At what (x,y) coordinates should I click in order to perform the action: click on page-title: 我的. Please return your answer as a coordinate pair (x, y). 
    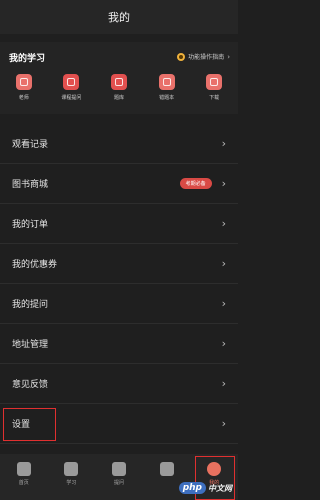
    Looking at the image, I should click on (119, 17).